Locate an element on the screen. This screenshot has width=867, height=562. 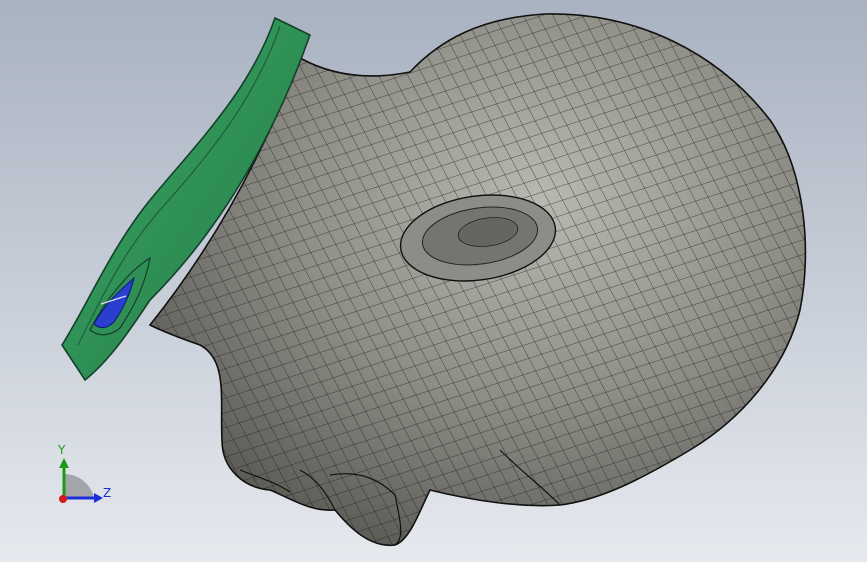
triad-x-axis-dot is located at coordinates (63, 499).